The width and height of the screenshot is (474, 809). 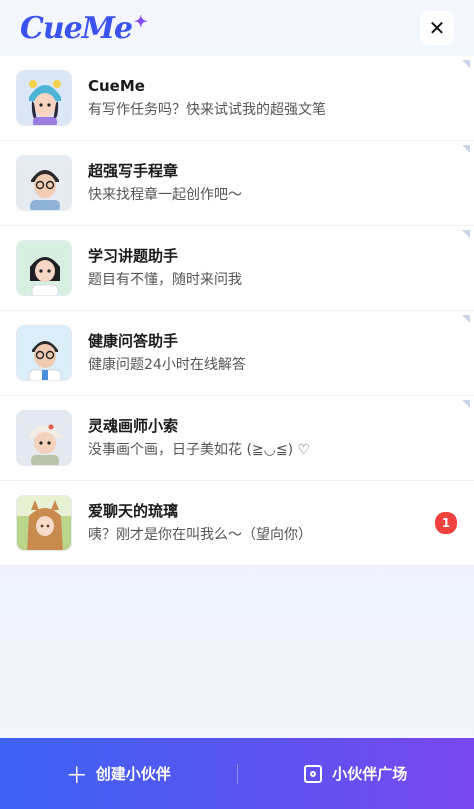 What do you see at coordinates (84, 28) in the screenshot?
I see `app-logo: CueMe ✦` at bounding box center [84, 28].